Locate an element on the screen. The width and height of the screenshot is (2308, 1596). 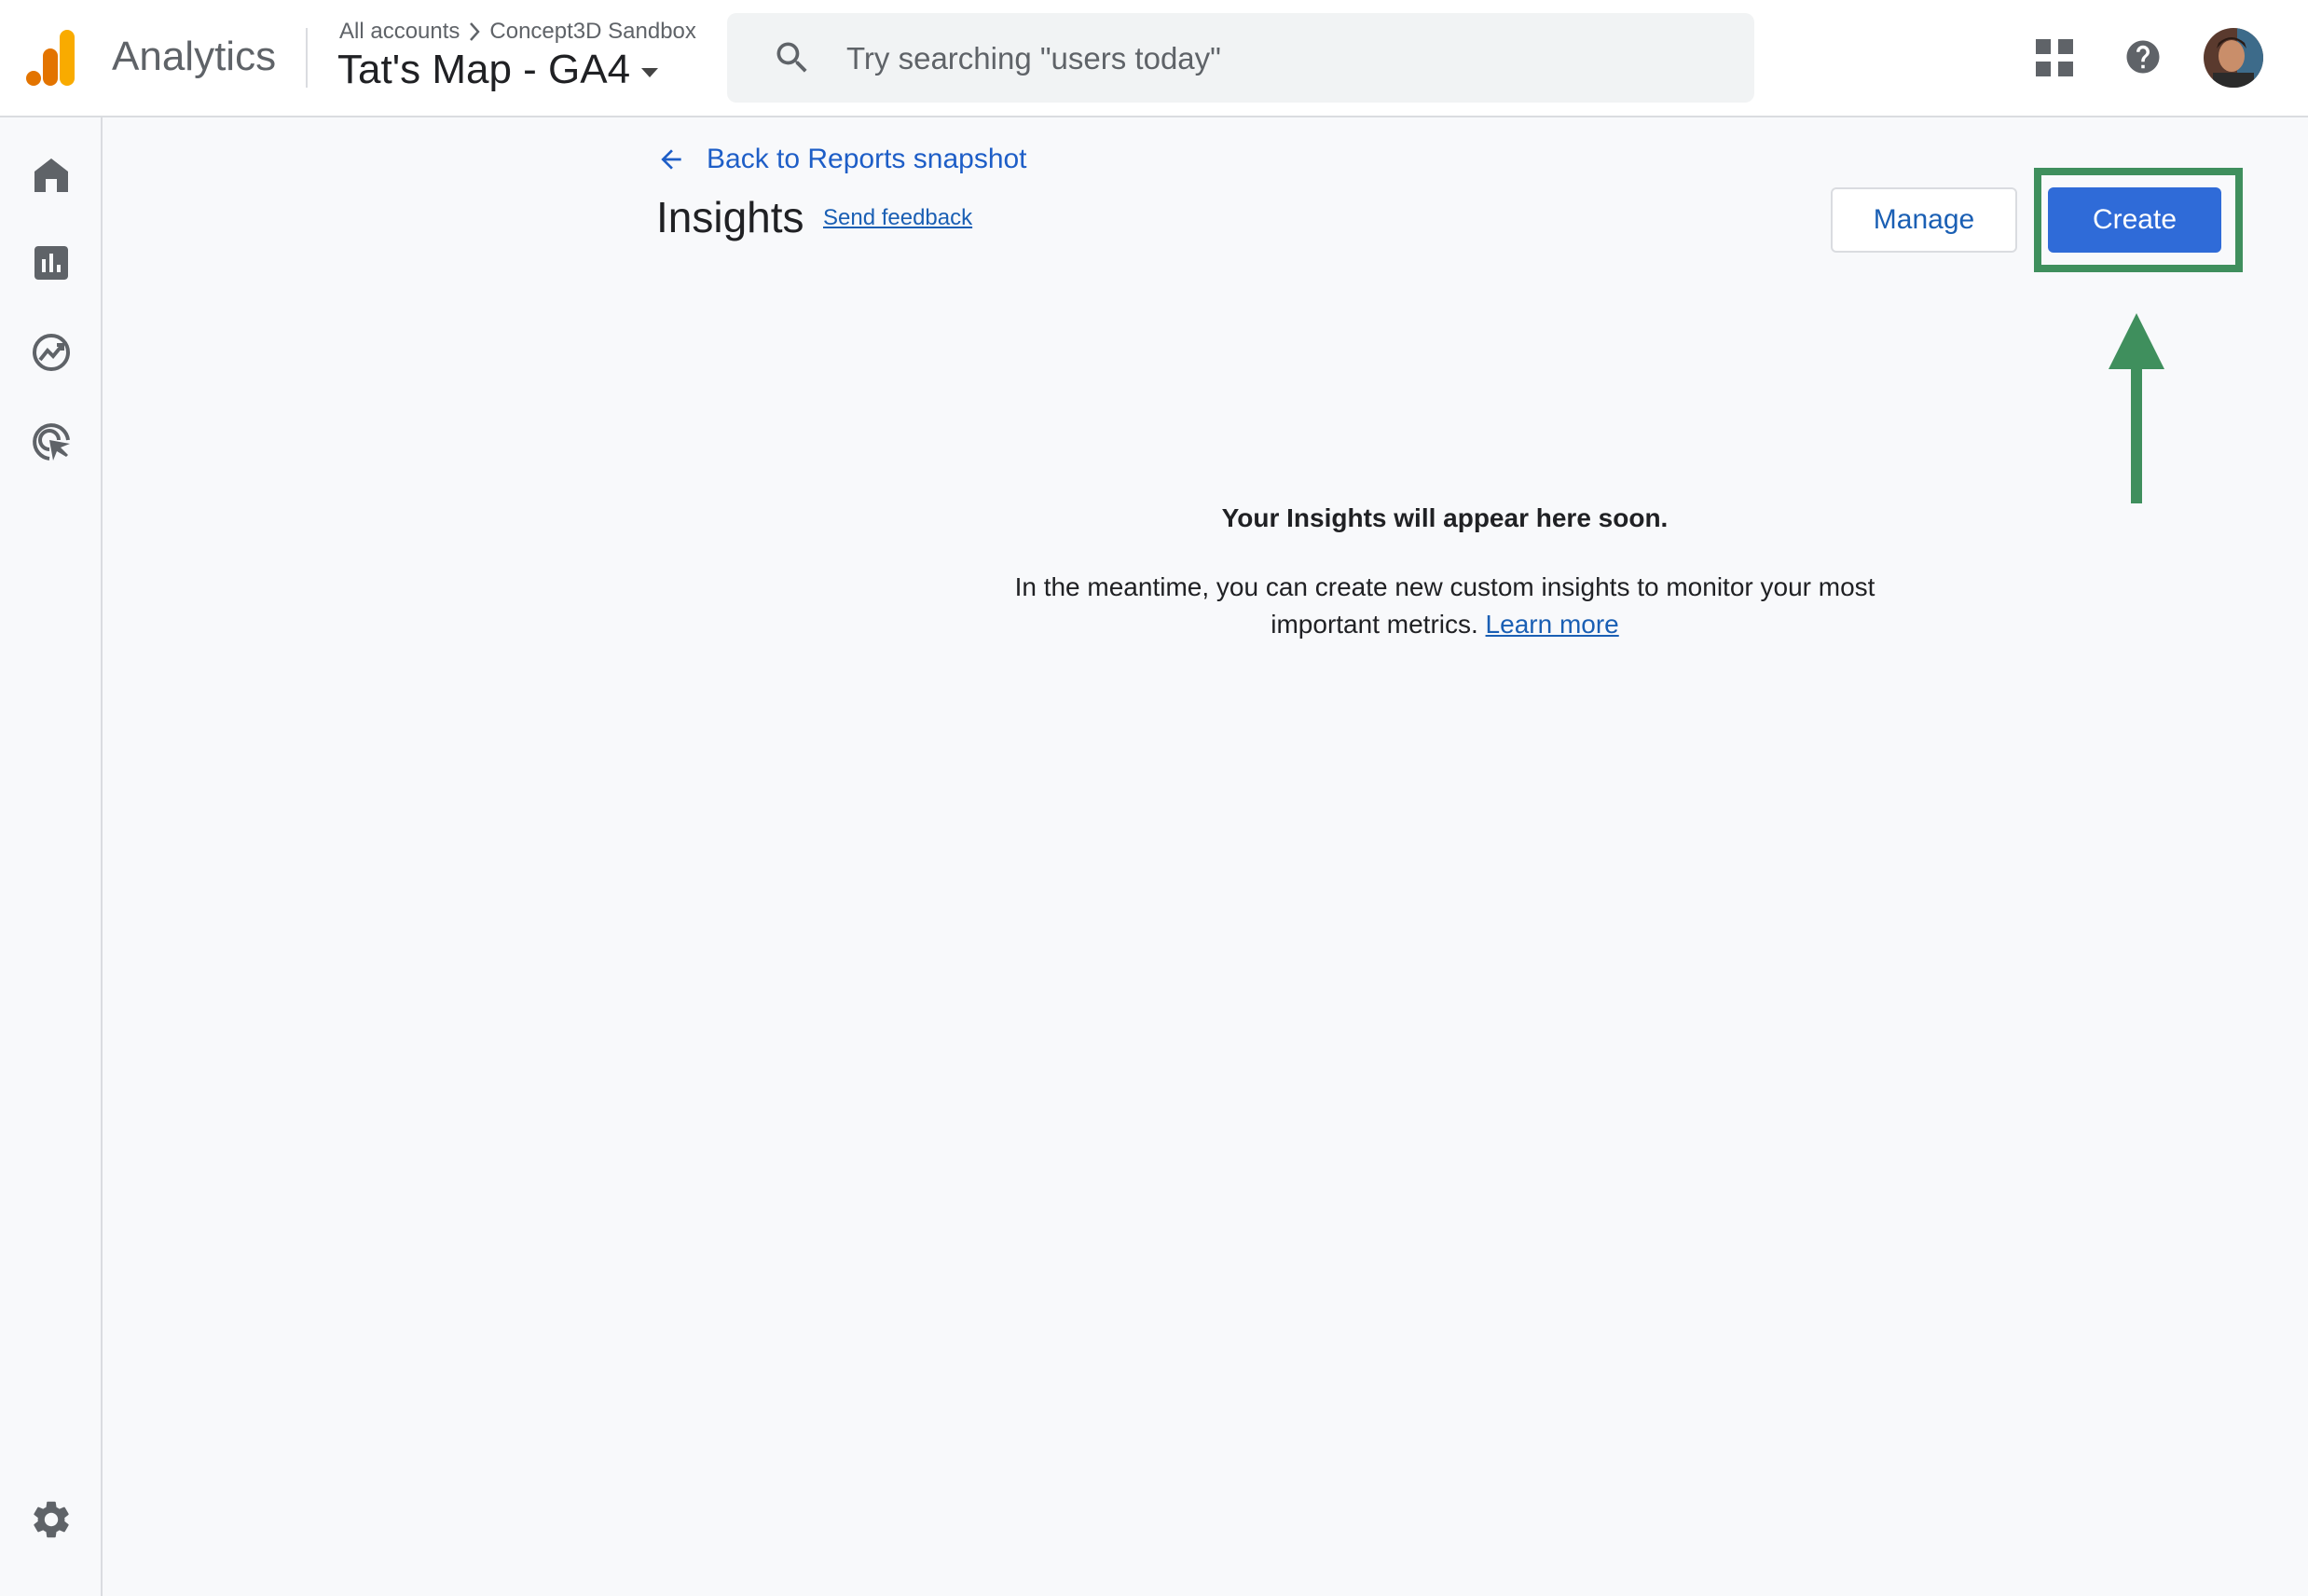
nav-reports is located at coordinates (51, 263).